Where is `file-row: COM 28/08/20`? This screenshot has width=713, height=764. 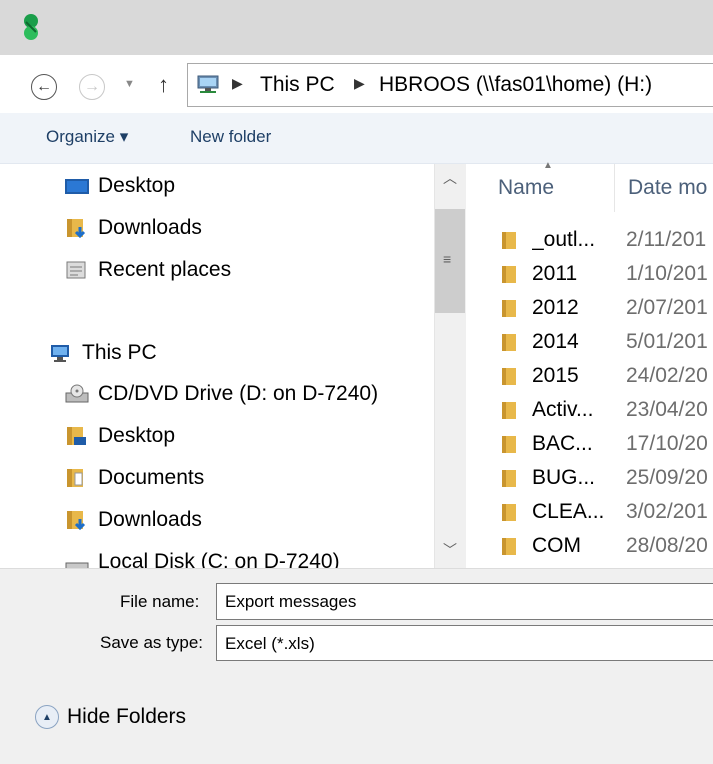 file-row: COM 28/08/20 is located at coordinates (606, 546).